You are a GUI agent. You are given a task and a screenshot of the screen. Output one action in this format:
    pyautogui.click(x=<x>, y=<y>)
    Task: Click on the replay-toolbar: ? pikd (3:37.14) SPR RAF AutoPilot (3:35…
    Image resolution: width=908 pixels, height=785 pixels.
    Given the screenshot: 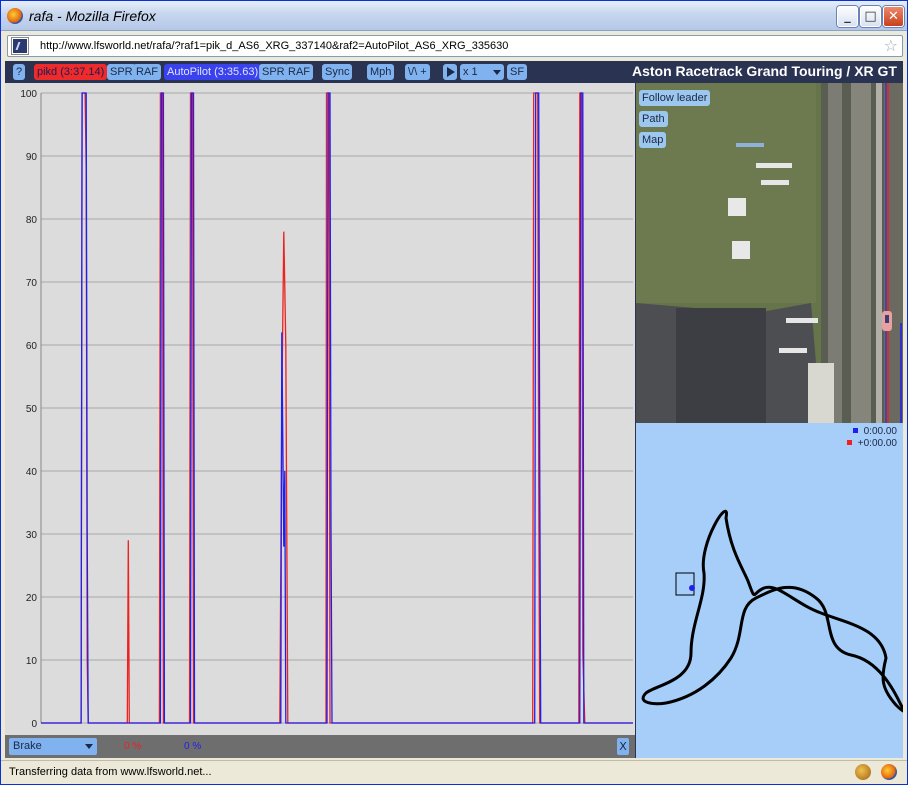 What is the action you would take?
    pyautogui.click(x=454, y=72)
    